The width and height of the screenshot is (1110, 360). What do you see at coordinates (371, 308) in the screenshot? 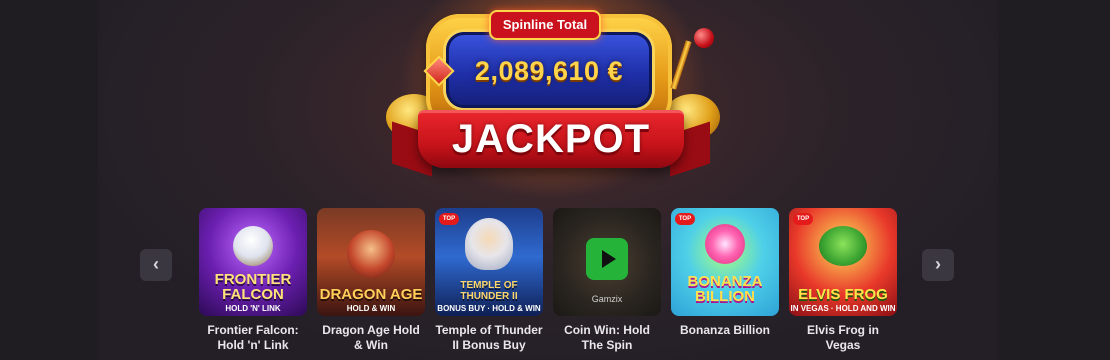
I see `thumb-subtitle: HOLD & WIN` at bounding box center [371, 308].